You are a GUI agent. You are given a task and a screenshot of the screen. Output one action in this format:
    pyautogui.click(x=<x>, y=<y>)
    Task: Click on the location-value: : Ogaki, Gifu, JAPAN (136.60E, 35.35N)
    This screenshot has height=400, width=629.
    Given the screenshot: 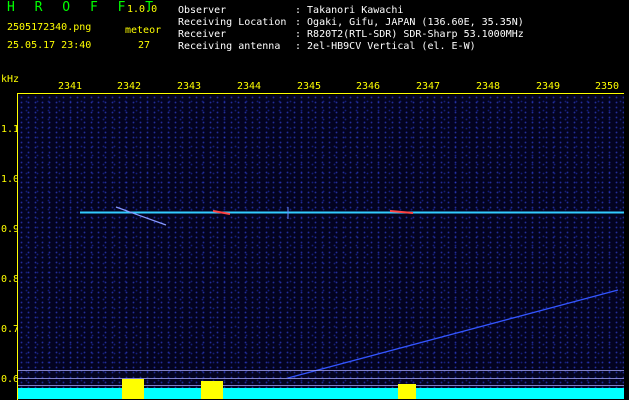 What is the action you would take?
    pyautogui.click(x=409, y=22)
    